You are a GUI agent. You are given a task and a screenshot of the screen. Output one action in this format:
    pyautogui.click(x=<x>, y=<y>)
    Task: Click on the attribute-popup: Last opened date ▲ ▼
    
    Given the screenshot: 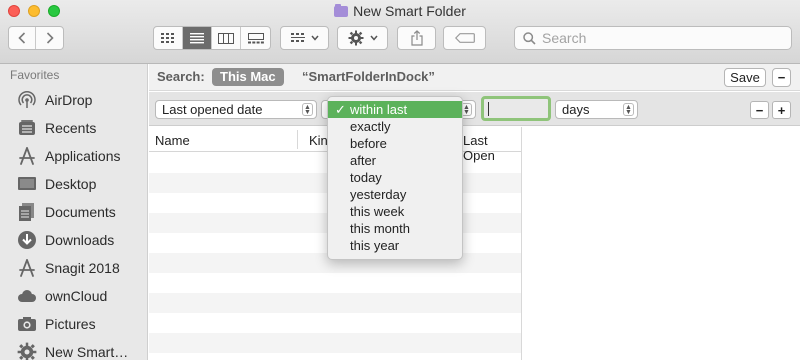 What is the action you would take?
    pyautogui.click(x=236, y=109)
    